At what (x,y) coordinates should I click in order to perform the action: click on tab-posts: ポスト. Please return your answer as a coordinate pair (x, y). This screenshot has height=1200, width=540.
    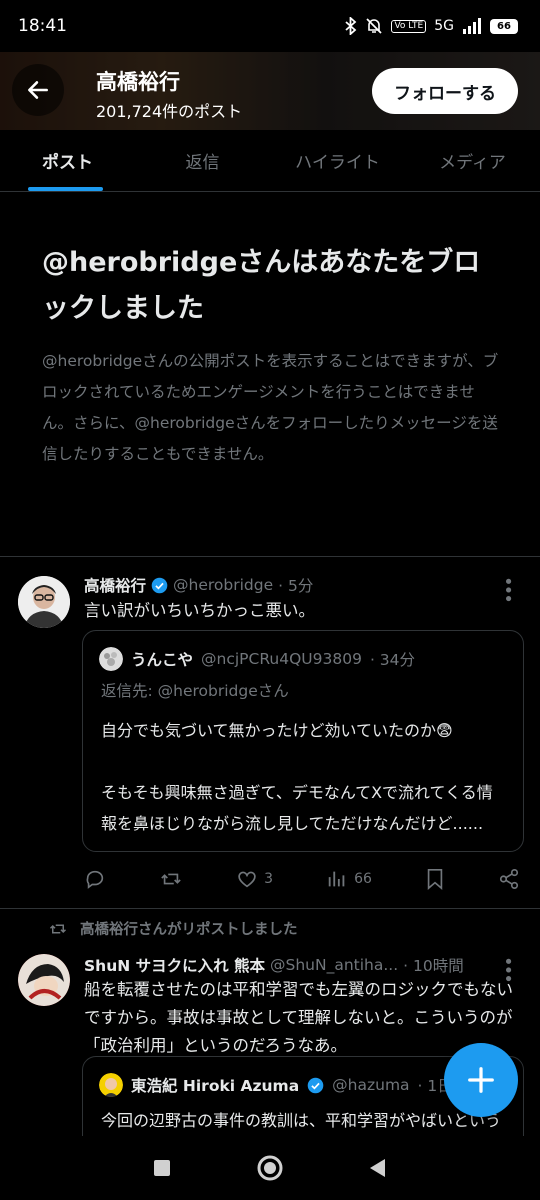
    Looking at the image, I should click on (67, 160).